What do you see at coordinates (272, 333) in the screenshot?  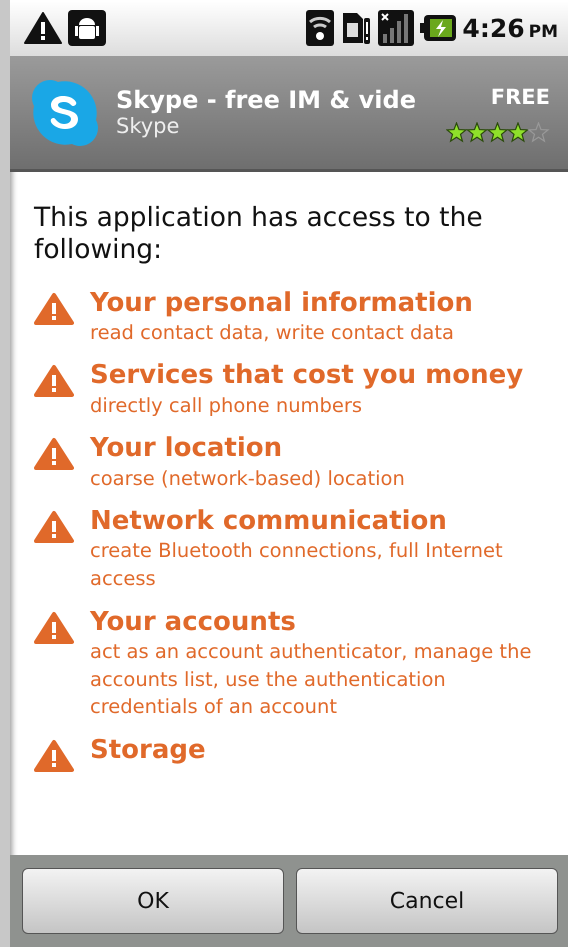 I see `permission-description: read contact data, write contact data` at bounding box center [272, 333].